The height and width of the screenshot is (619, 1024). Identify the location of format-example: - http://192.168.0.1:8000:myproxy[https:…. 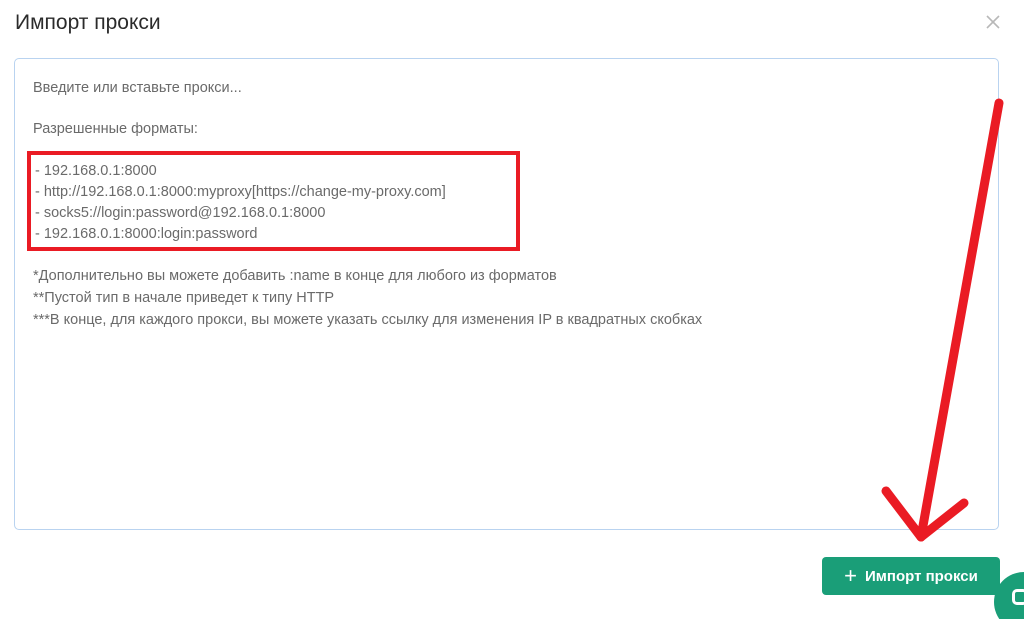
(240, 192).